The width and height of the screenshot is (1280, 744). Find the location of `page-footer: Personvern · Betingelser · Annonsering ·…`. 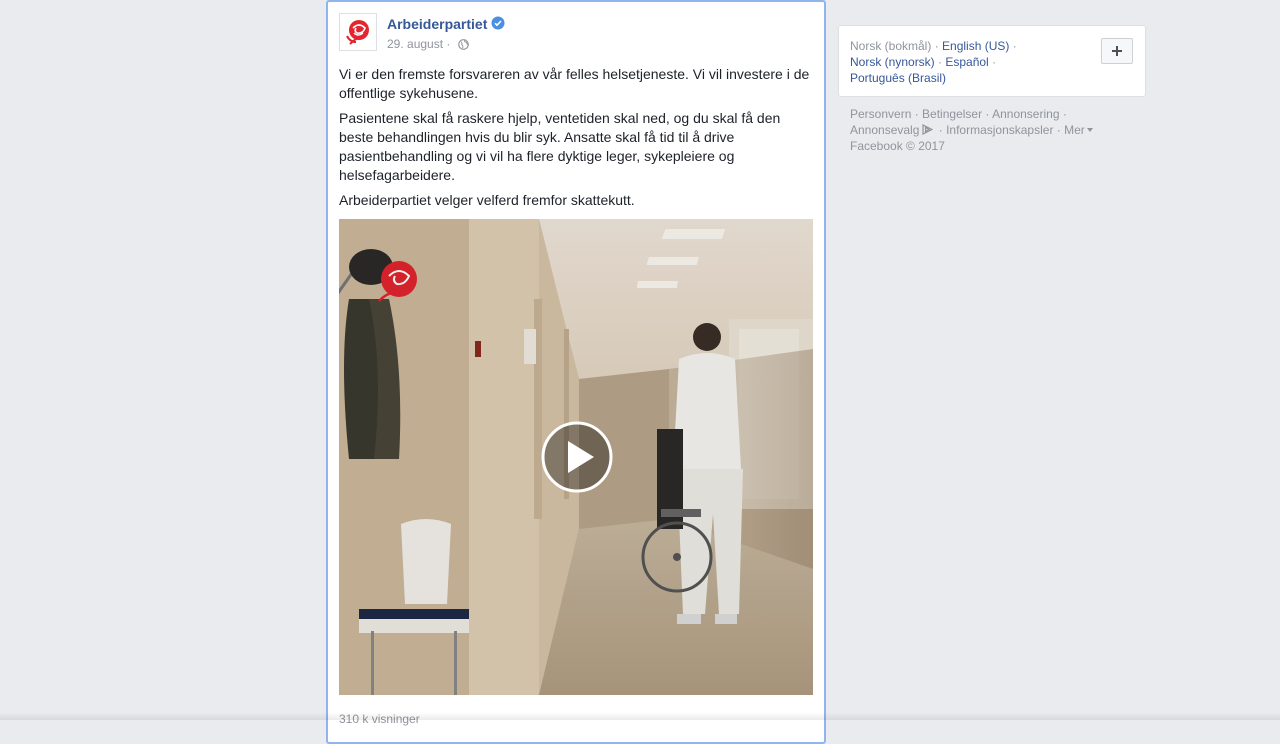

page-footer: Personvern · Betingelser · Annonsering ·… is located at coordinates (995, 130).